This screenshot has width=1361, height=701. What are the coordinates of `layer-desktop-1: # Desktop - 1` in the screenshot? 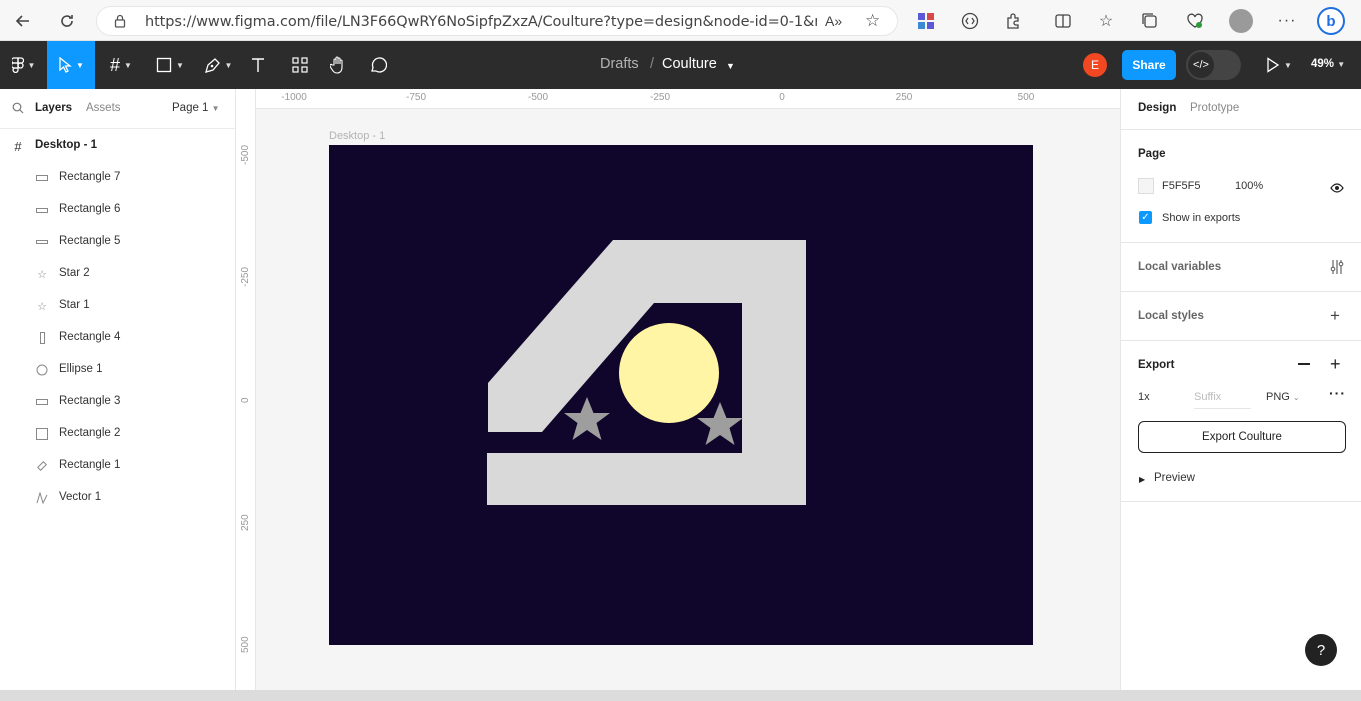 It's located at (117, 146).